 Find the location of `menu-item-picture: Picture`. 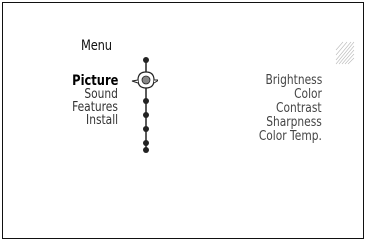

menu-item-picture: Picture is located at coordinates (95, 81).